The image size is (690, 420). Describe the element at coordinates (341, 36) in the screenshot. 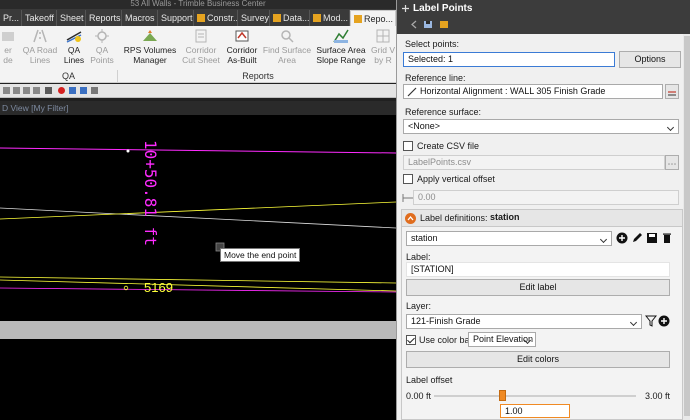

I see `slope-range-icon` at that location.